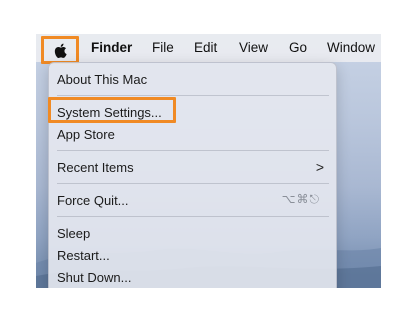 The width and height of the screenshot is (417, 324). I want to click on menubar-window: Window, so click(351, 47).